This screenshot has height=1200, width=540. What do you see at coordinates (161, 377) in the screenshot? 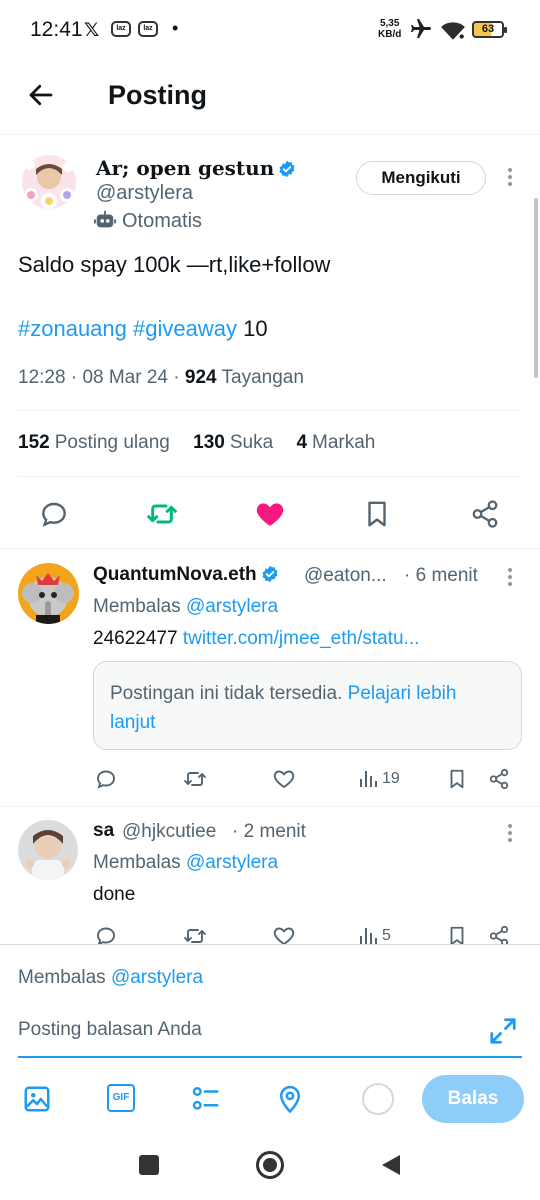
I see `post-timestamp-views: 12:28 · 08 Mar 24 · 924 Tayangan` at bounding box center [161, 377].